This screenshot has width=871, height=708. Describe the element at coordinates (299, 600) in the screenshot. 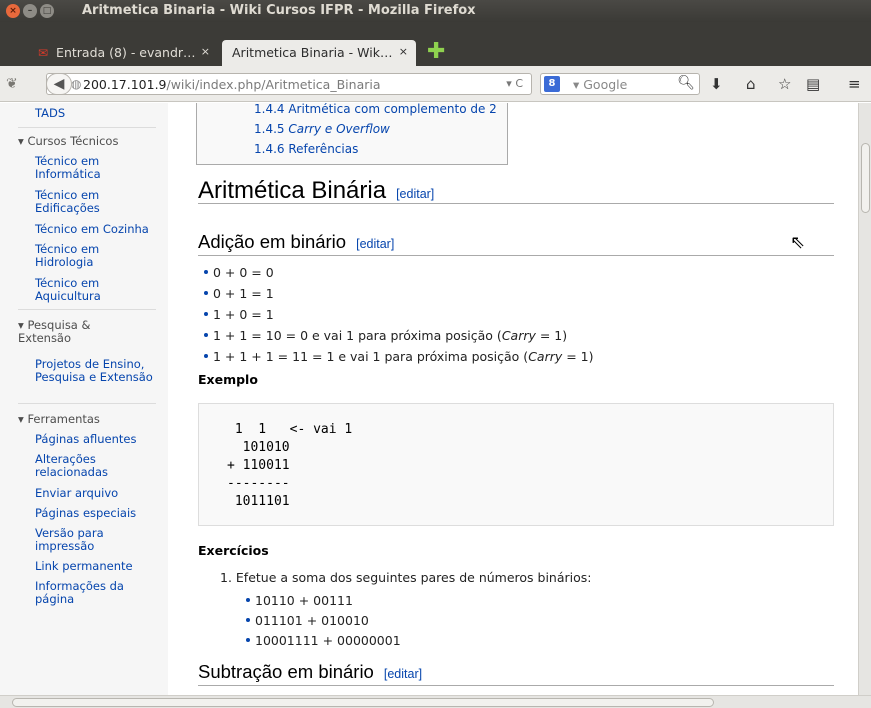

I see `list-item: 10110 + 00111` at that location.